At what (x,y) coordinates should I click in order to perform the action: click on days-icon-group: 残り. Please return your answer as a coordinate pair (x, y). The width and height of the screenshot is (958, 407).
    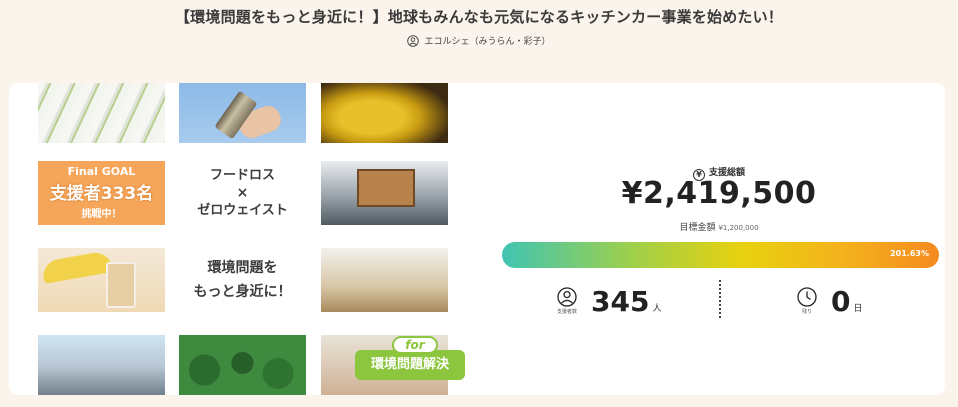
    Looking at the image, I should click on (807, 301).